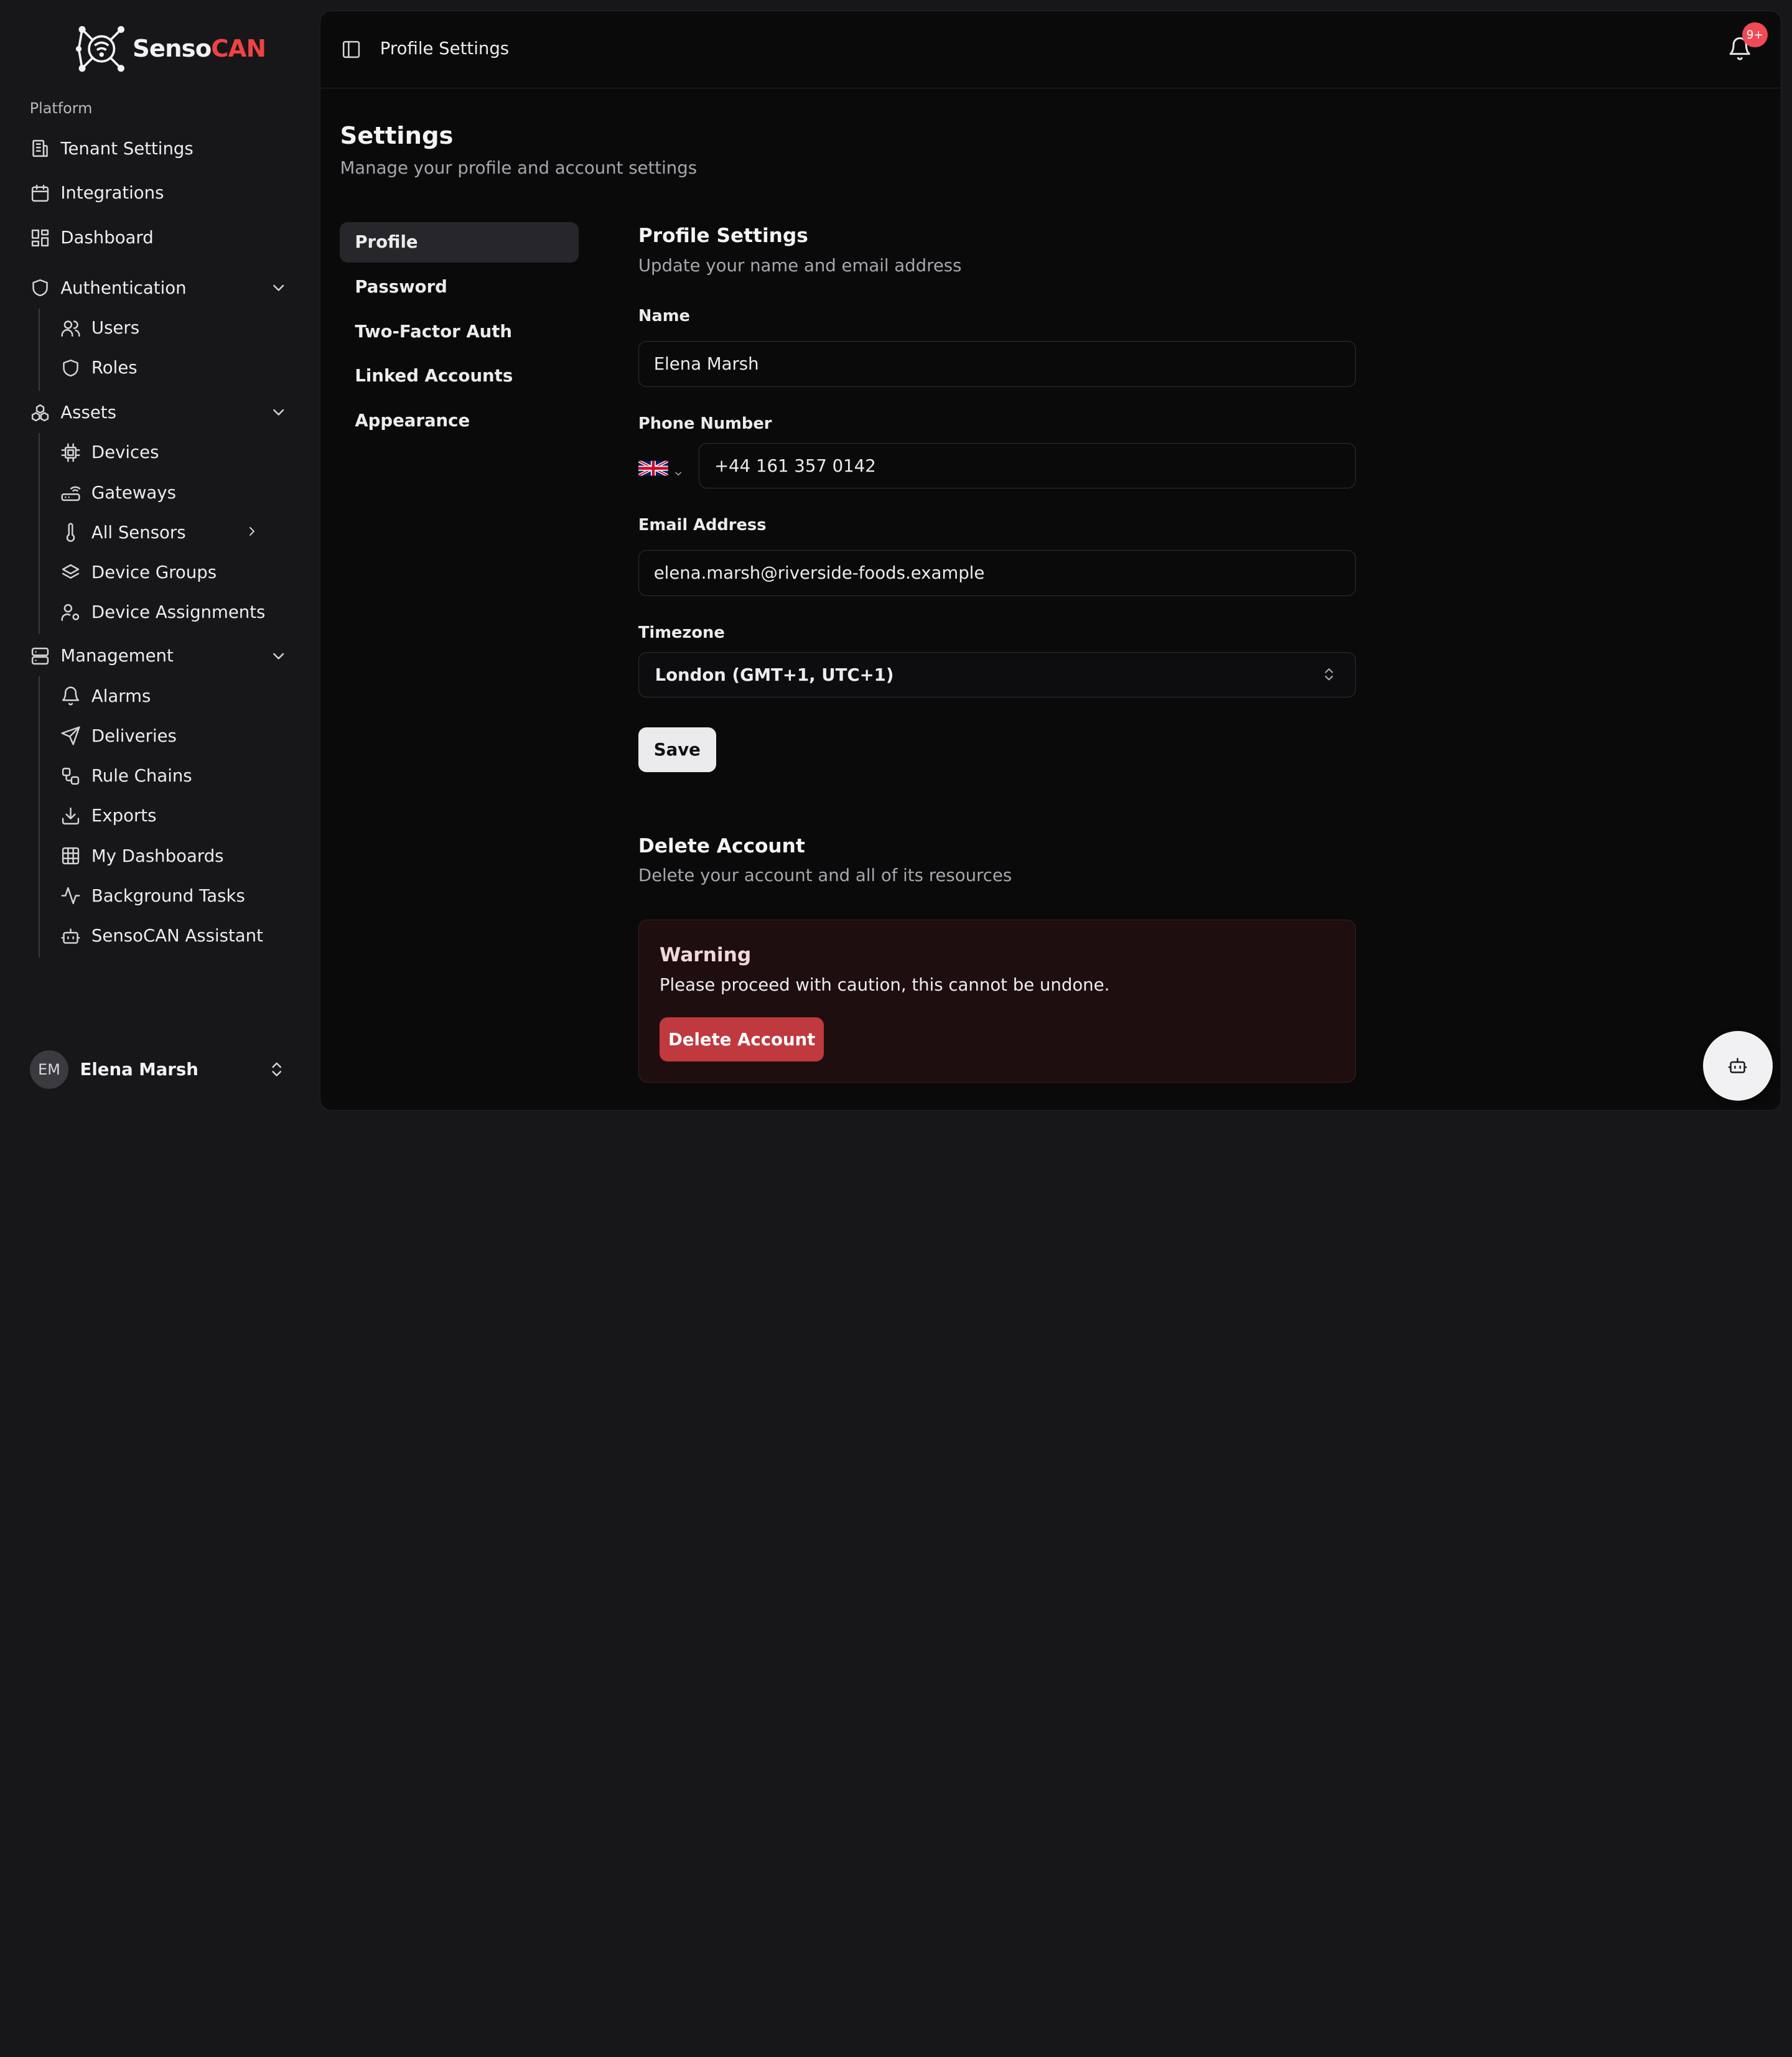  I want to click on sidebar-item-label: Tenant Settings, so click(127, 148).